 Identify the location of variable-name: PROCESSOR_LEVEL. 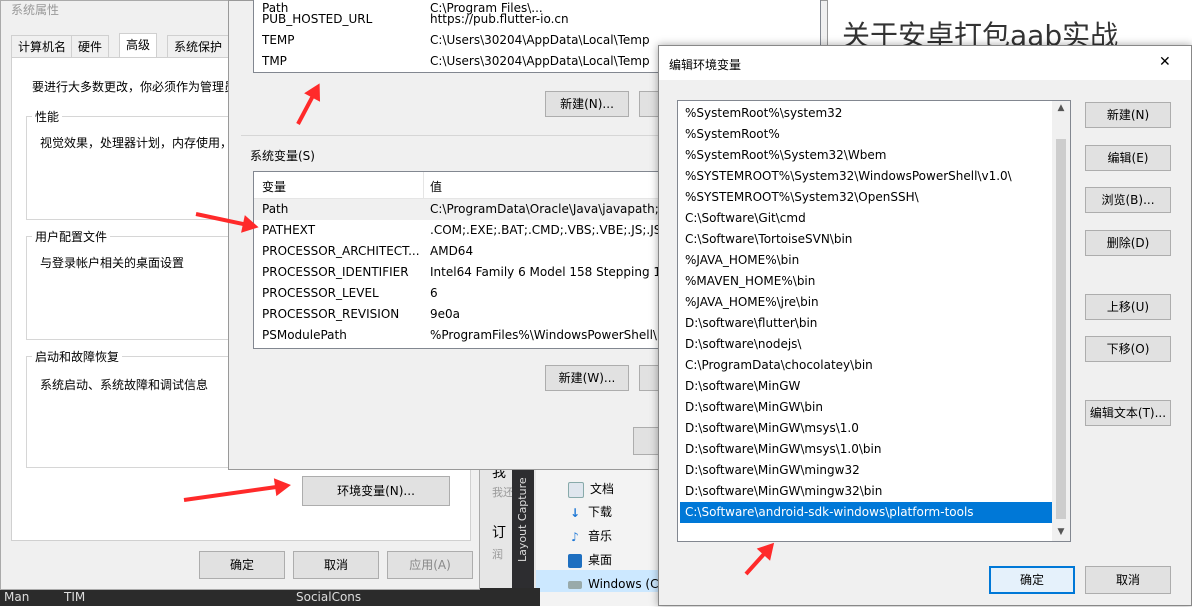
(320, 293).